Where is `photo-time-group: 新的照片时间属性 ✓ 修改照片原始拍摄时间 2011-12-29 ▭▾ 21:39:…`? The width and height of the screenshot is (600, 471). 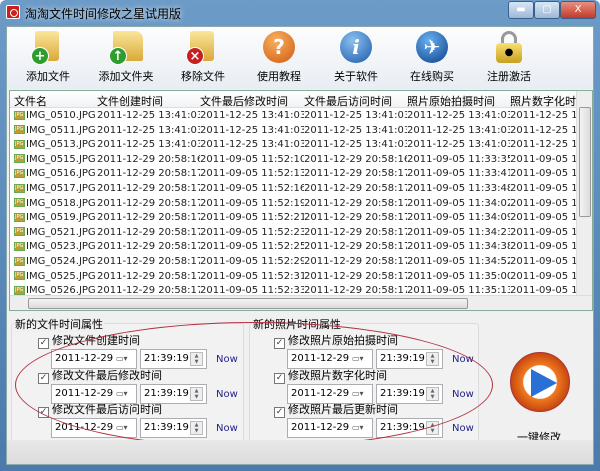 photo-time-group: 新的照片时间属性 ✓ 修改照片原始拍摄时间 2011-12-29 ▭▾ 21:39:… is located at coordinates (364, 382).